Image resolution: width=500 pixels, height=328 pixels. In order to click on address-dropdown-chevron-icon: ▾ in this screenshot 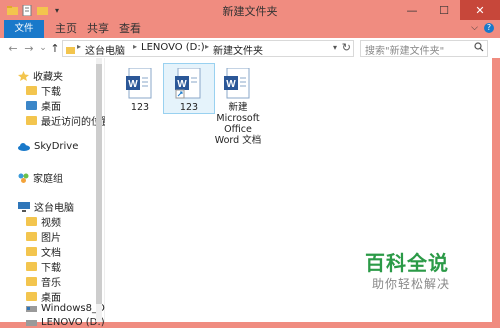, I will do `click(335, 47)`.